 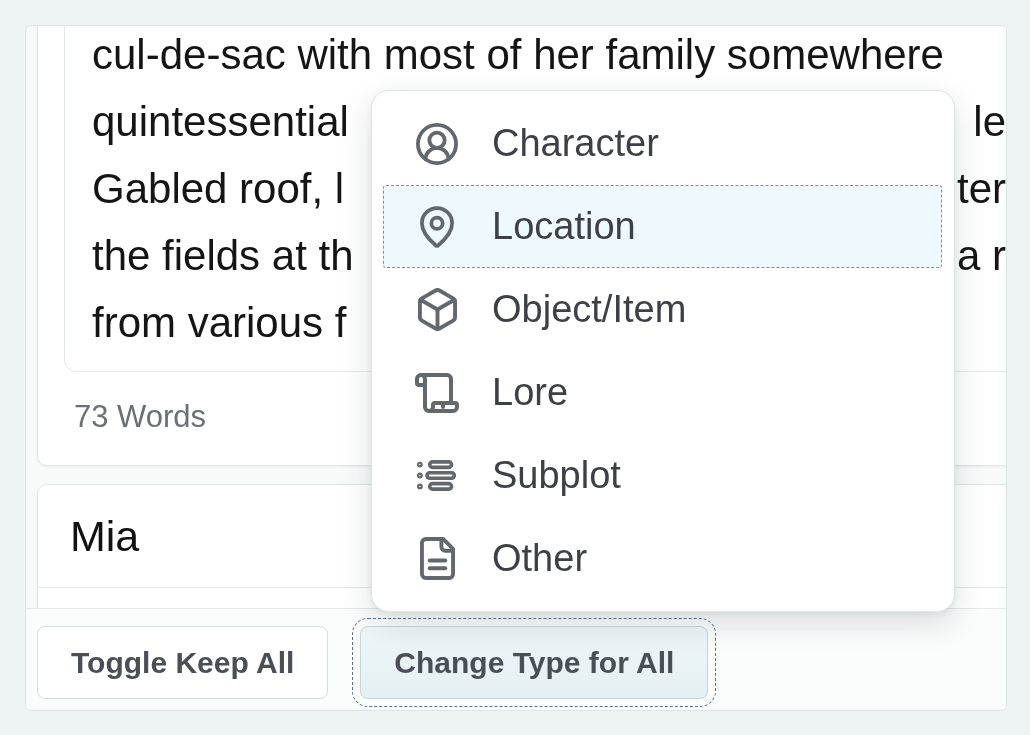 What do you see at coordinates (981, 255) in the screenshot?
I see `description-text: a r` at bounding box center [981, 255].